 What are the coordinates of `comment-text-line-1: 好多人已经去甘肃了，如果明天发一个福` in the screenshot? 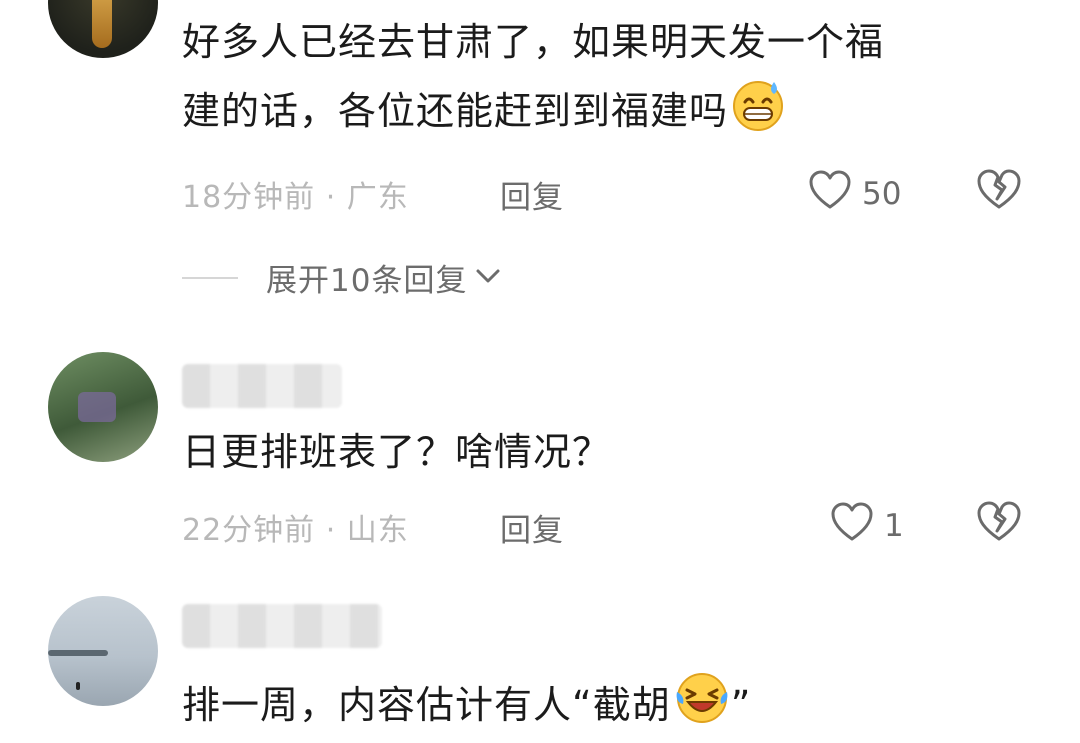 It's located at (533, 42).